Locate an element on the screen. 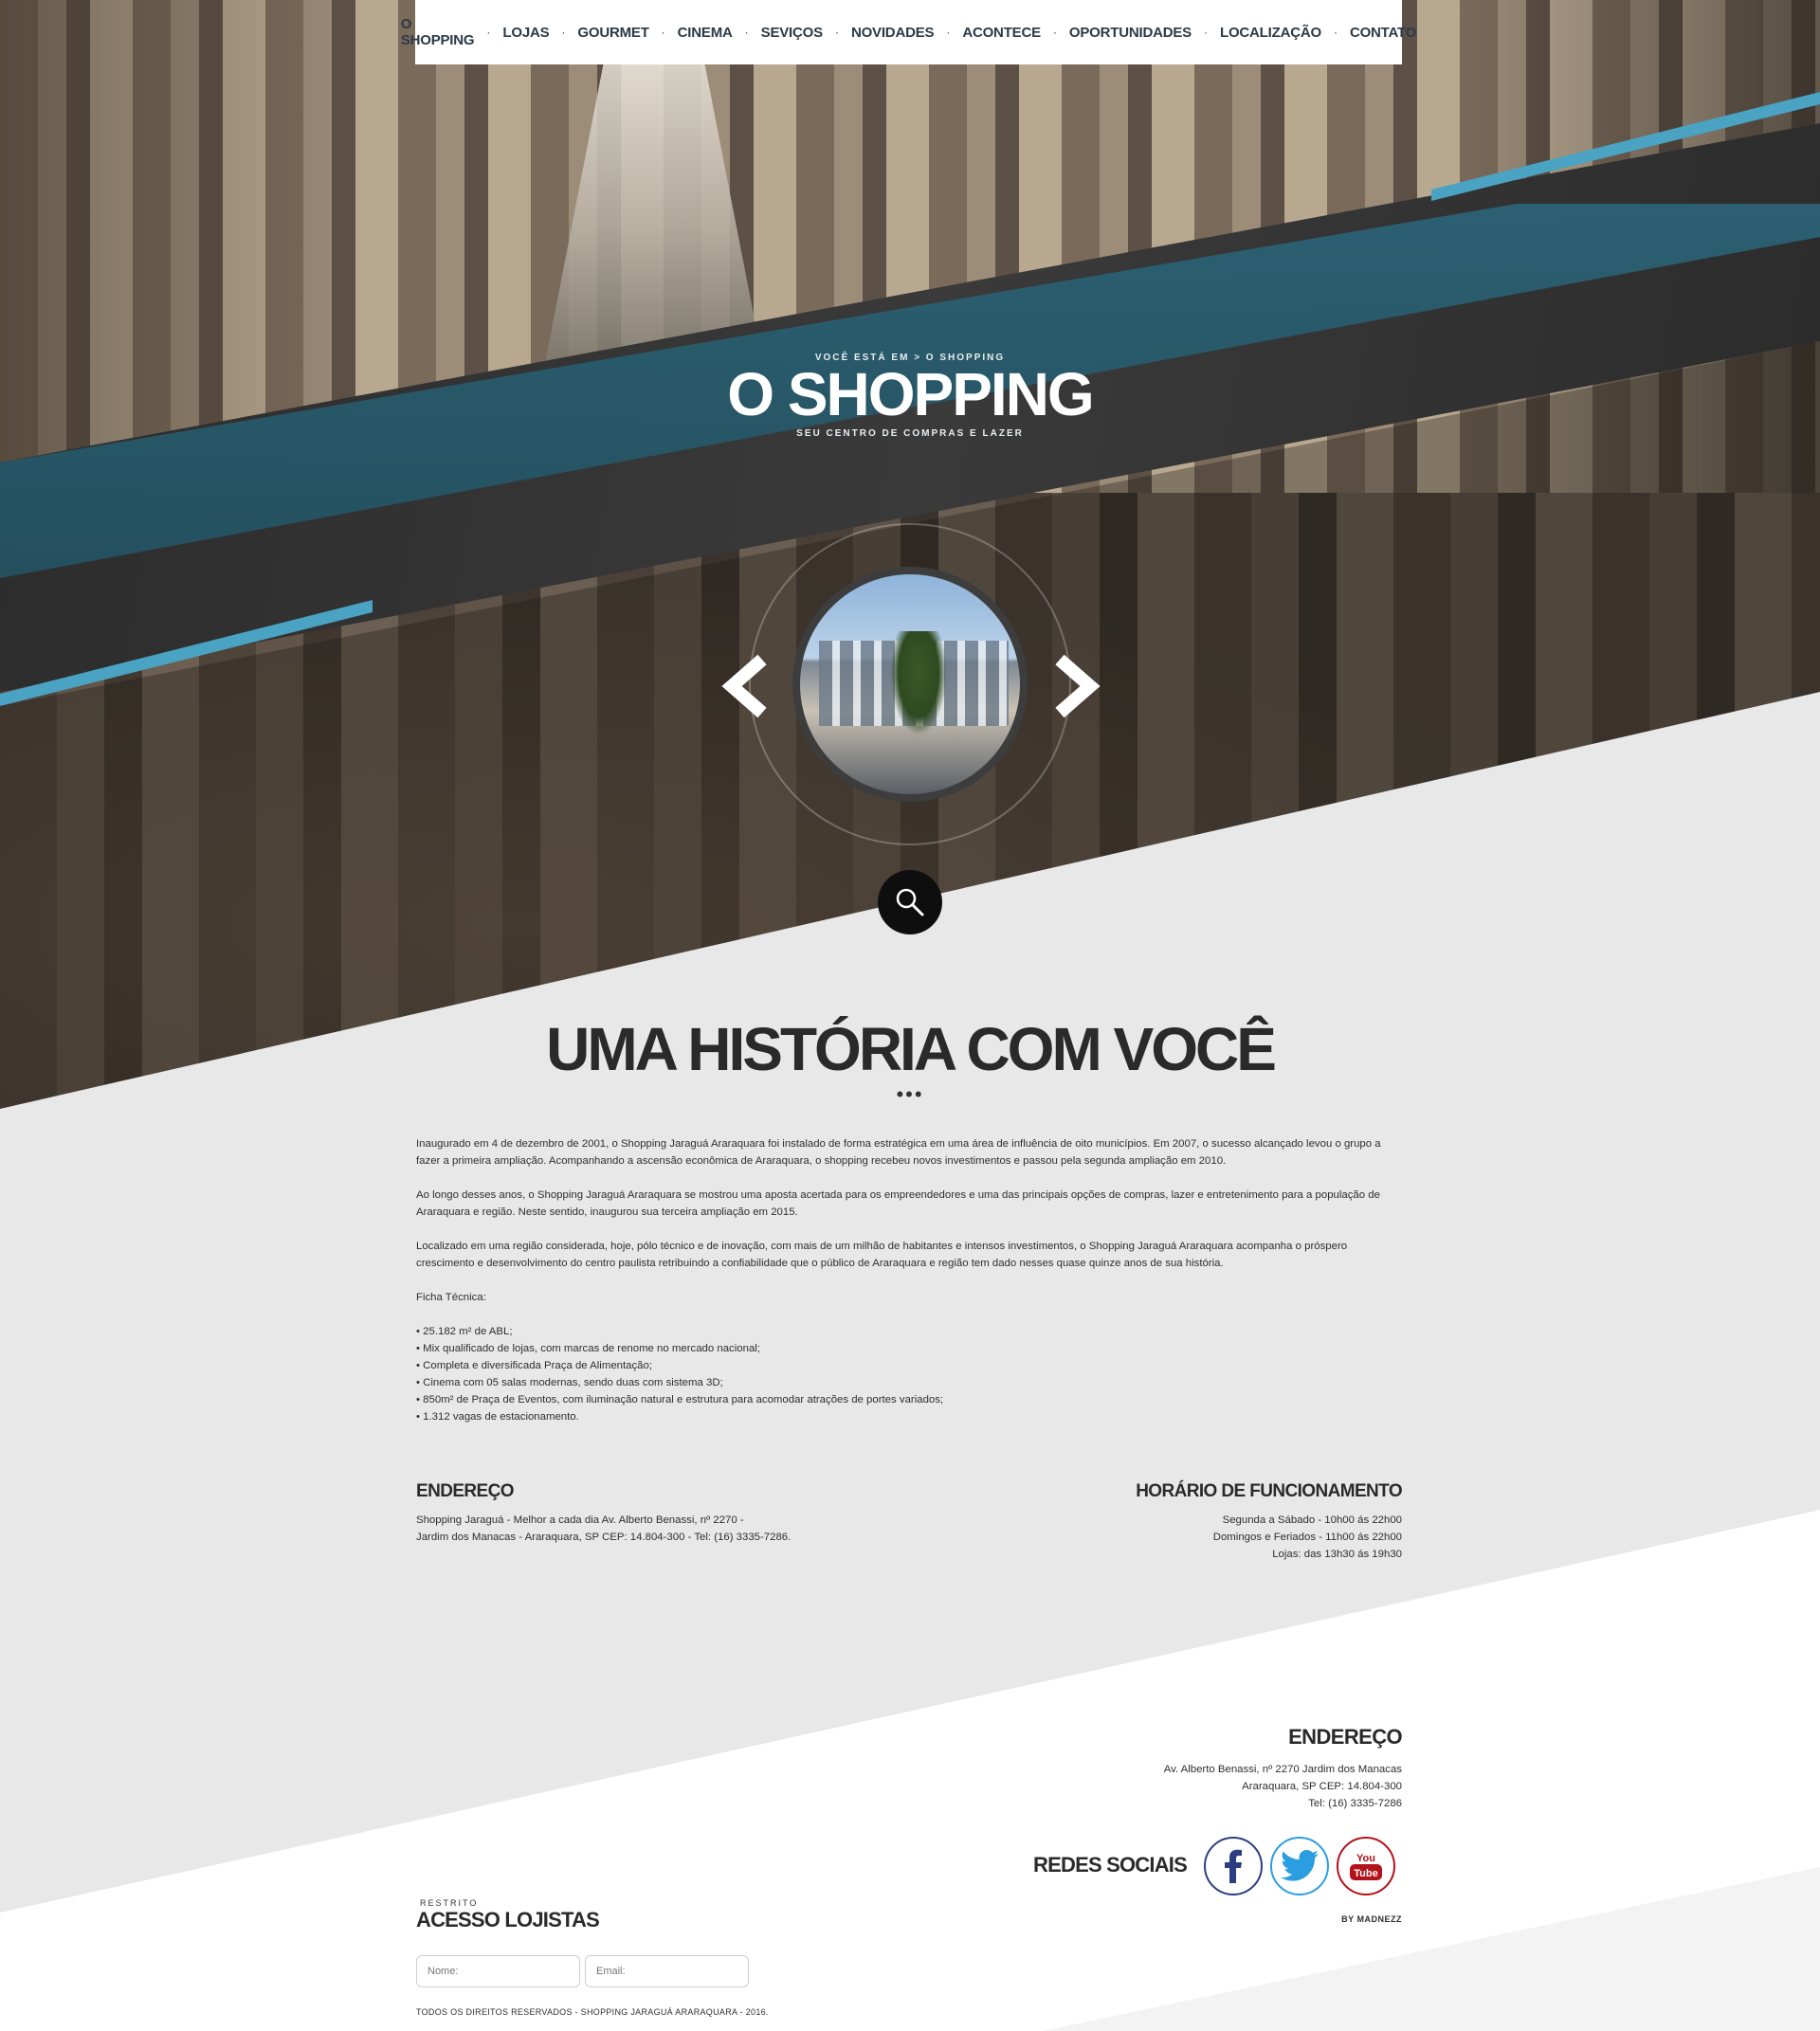 This screenshot has width=1820, height=2031. social-icons: You Tube is located at coordinates (1299, 1866).